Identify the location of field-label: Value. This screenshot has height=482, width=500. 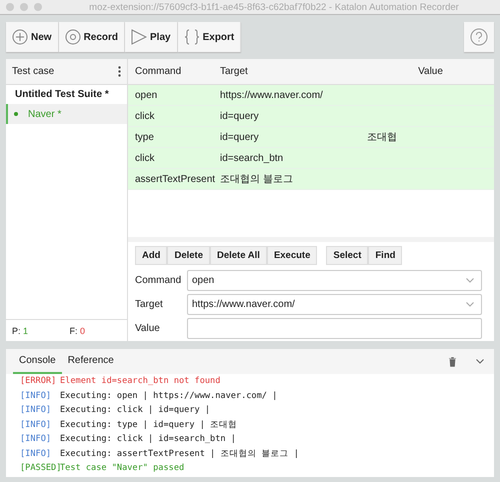
(148, 328).